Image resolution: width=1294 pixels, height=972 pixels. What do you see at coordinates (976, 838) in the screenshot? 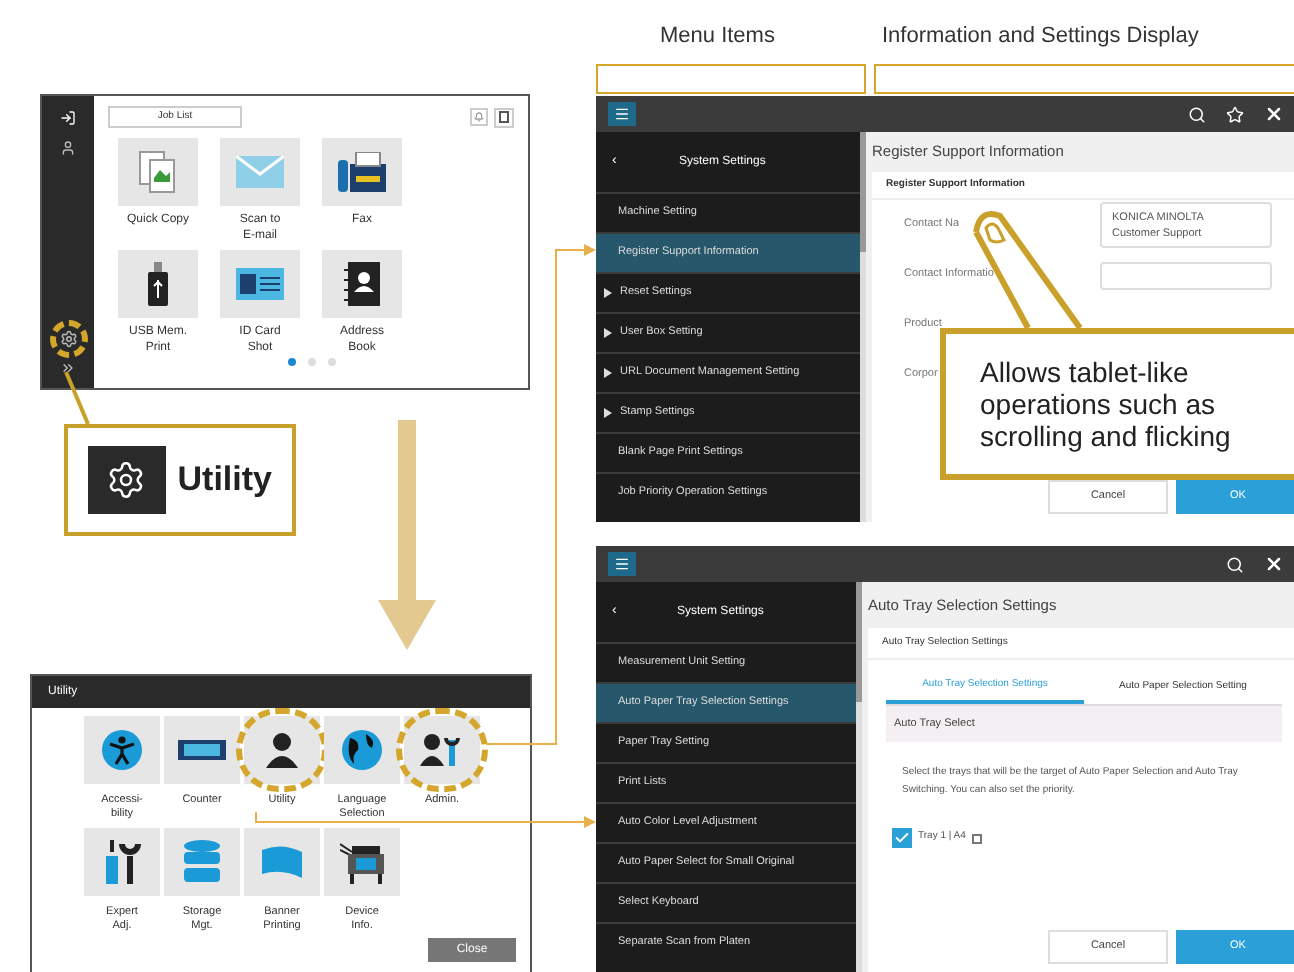
I see `paper-icon` at bounding box center [976, 838].